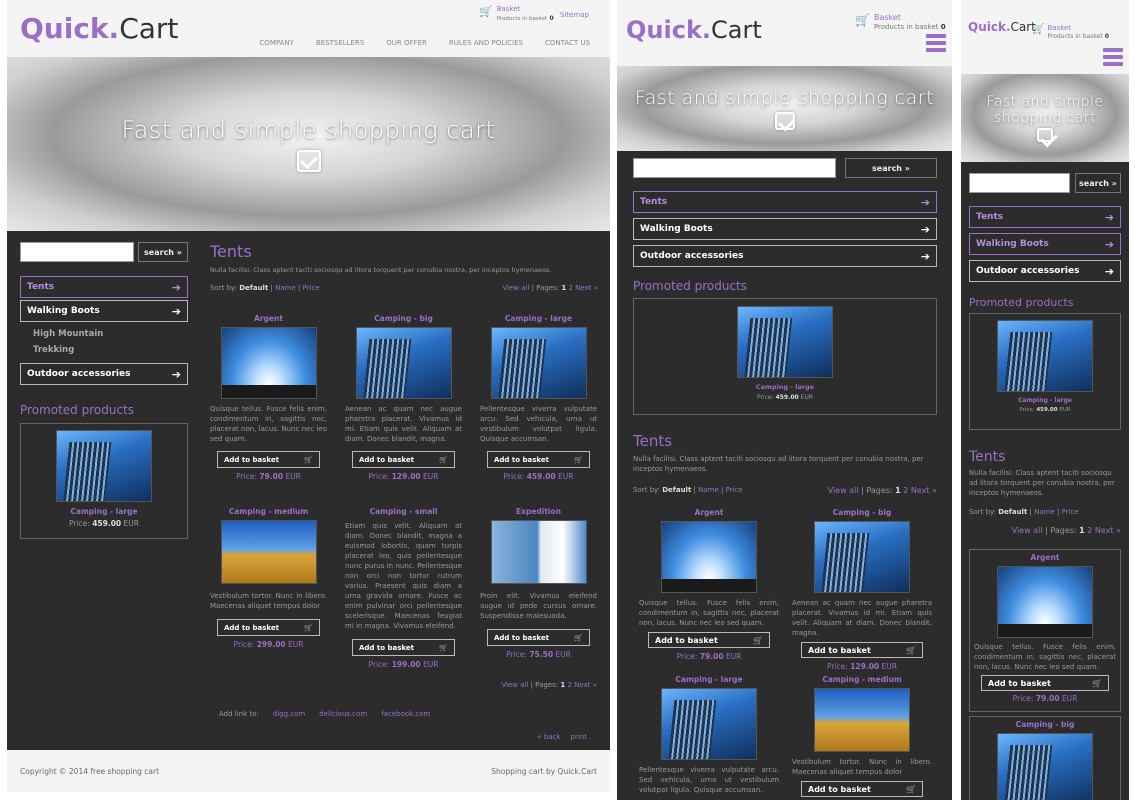 This screenshot has height=800, width=1135. I want to click on digg-link: digg.com, so click(289, 714).